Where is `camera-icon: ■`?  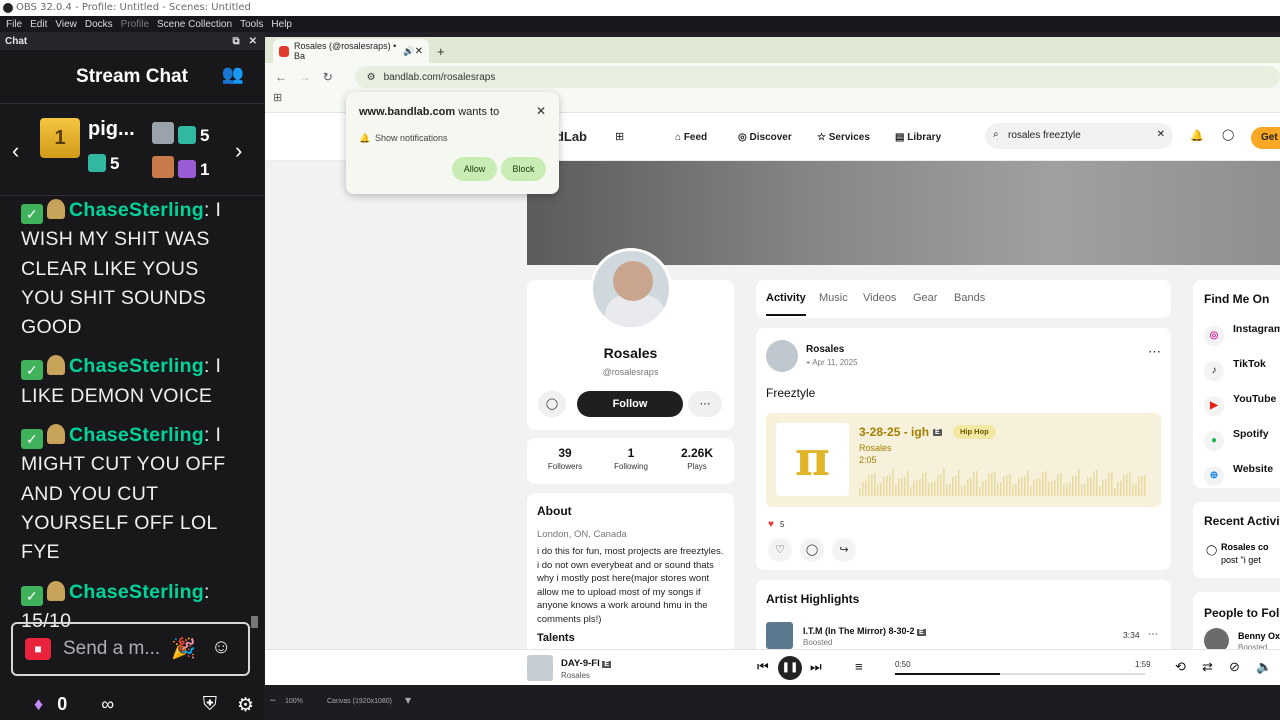 camera-icon: ■ is located at coordinates (38, 649).